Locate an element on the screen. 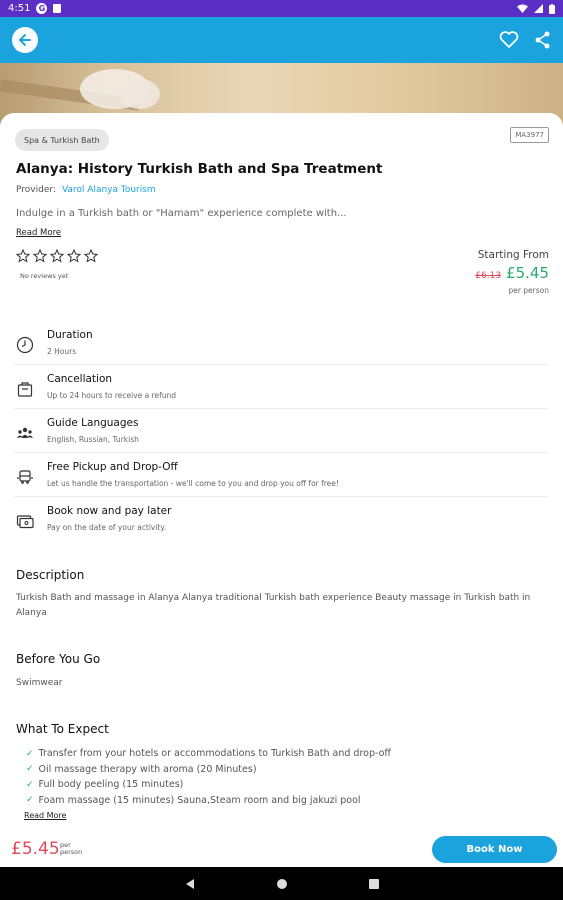 Image resolution: width=563 pixels, height=900 pixels. wifi-icon is located at coordinates (522, 8).